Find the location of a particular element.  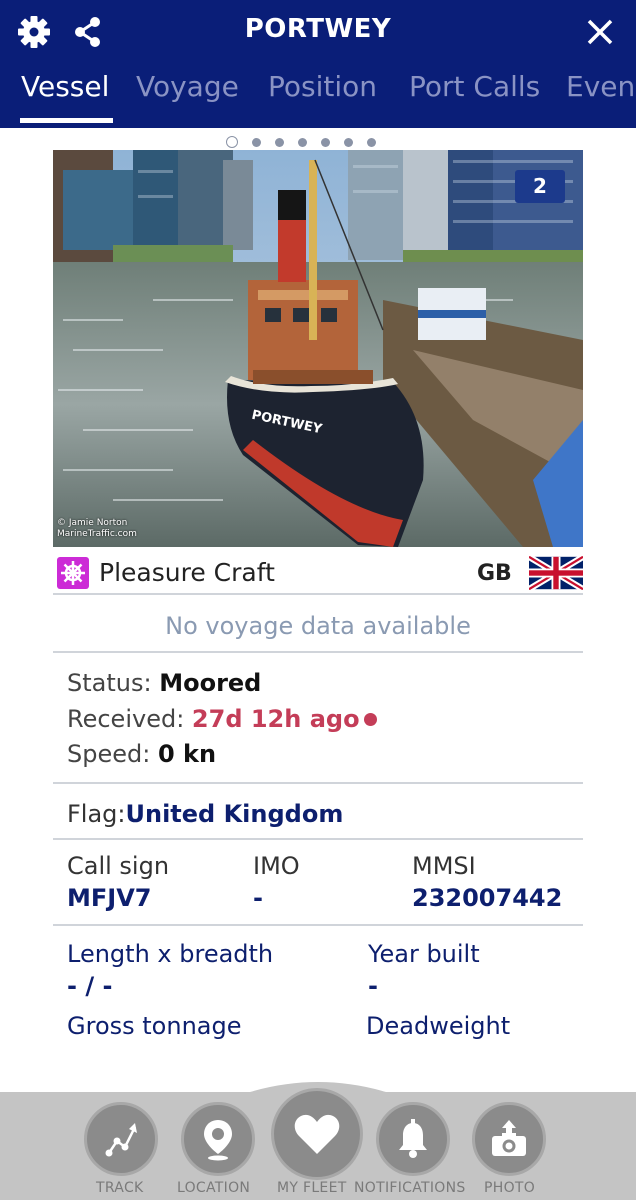

active-tab-indicator is located at coordinates (66, 120).